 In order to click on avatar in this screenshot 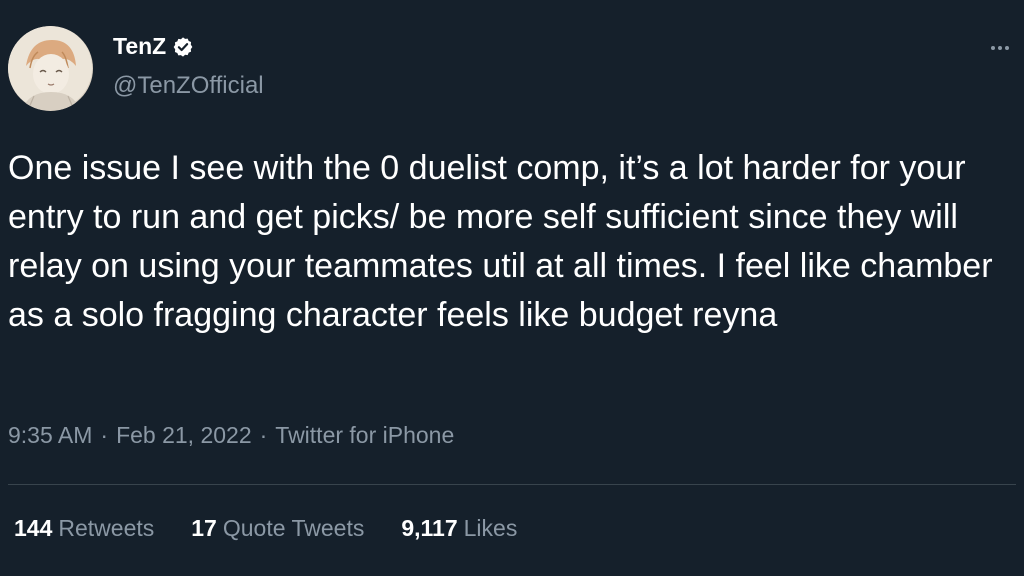, I will do `click(50, 68)`.